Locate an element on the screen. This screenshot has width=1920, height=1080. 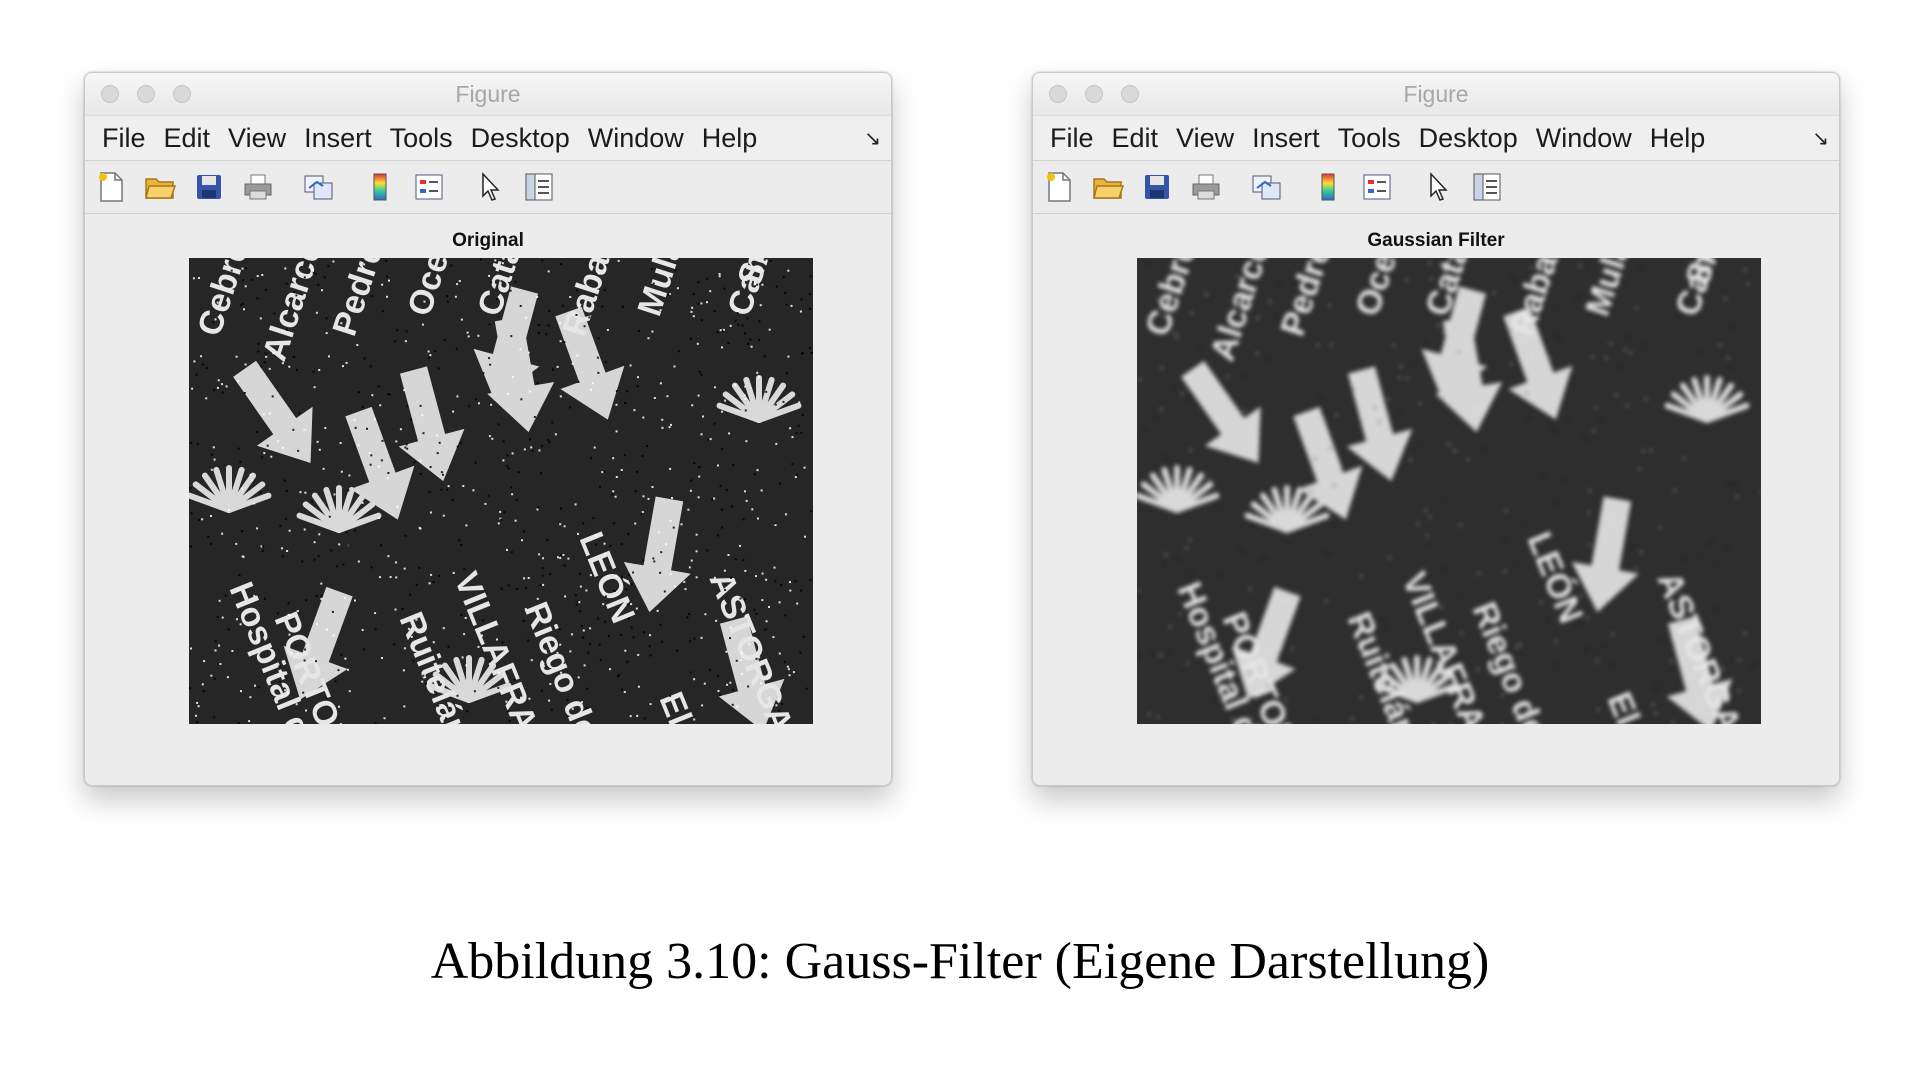
axes-title: Original is located at coordinates (488, 240).